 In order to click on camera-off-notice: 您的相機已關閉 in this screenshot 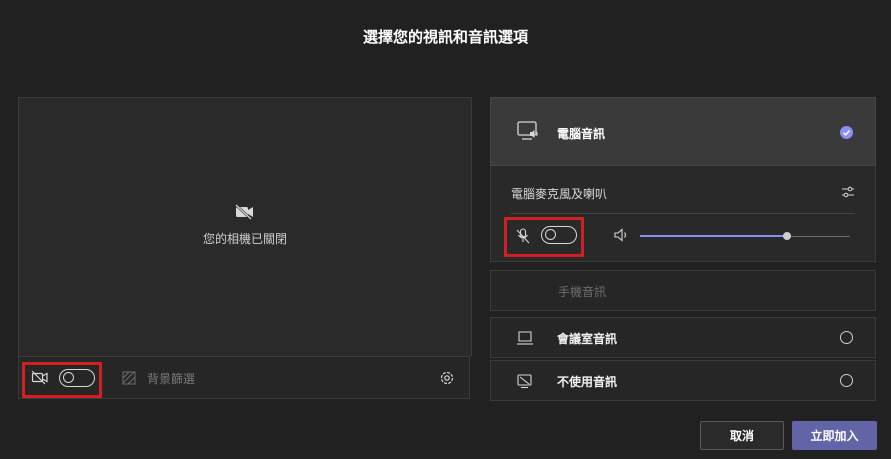, I will do `click(245, 225)`.